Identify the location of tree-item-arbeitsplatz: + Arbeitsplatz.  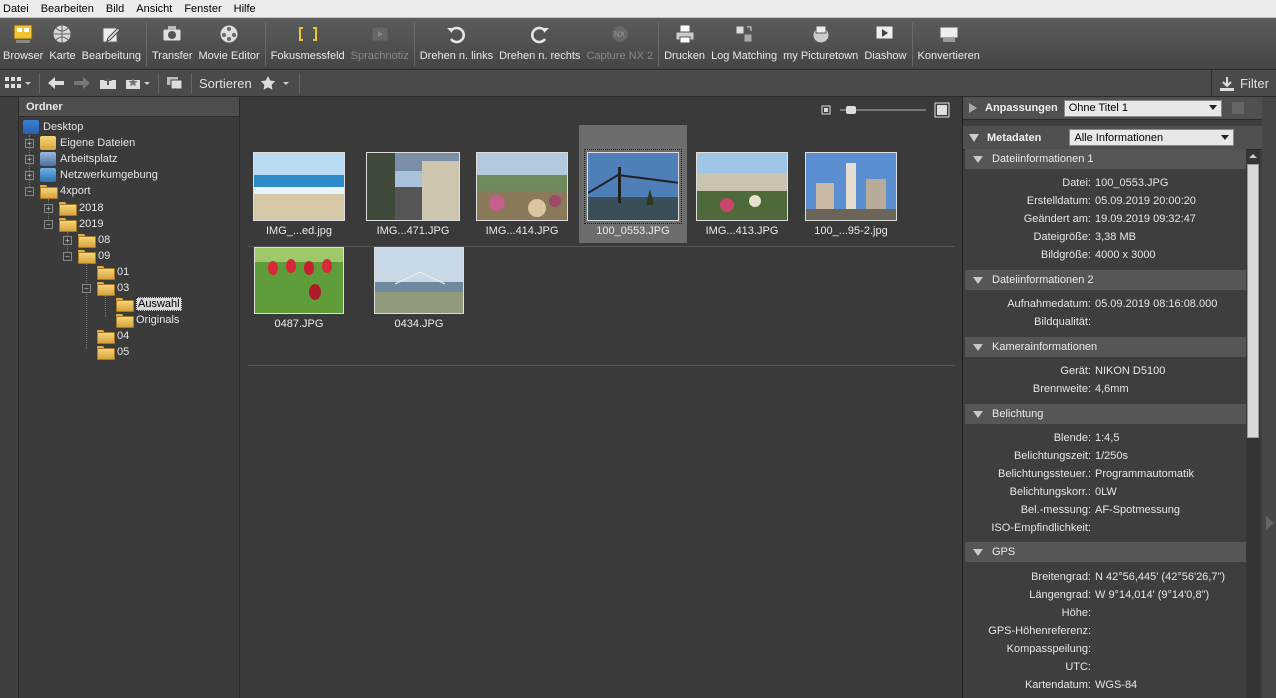
(71, 159).